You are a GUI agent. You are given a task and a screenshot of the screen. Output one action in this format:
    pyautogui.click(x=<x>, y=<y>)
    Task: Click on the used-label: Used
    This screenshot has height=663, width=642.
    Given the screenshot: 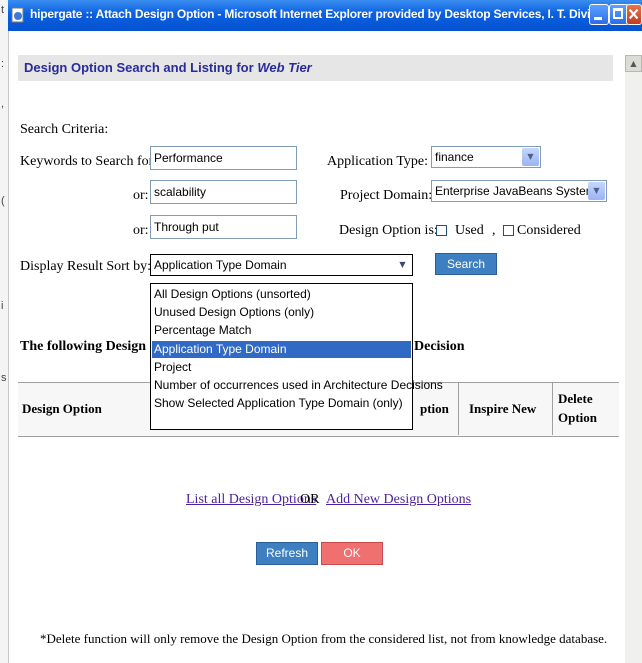 What is the action you would take?
    pyautogui.click(x=469, y=230)
    